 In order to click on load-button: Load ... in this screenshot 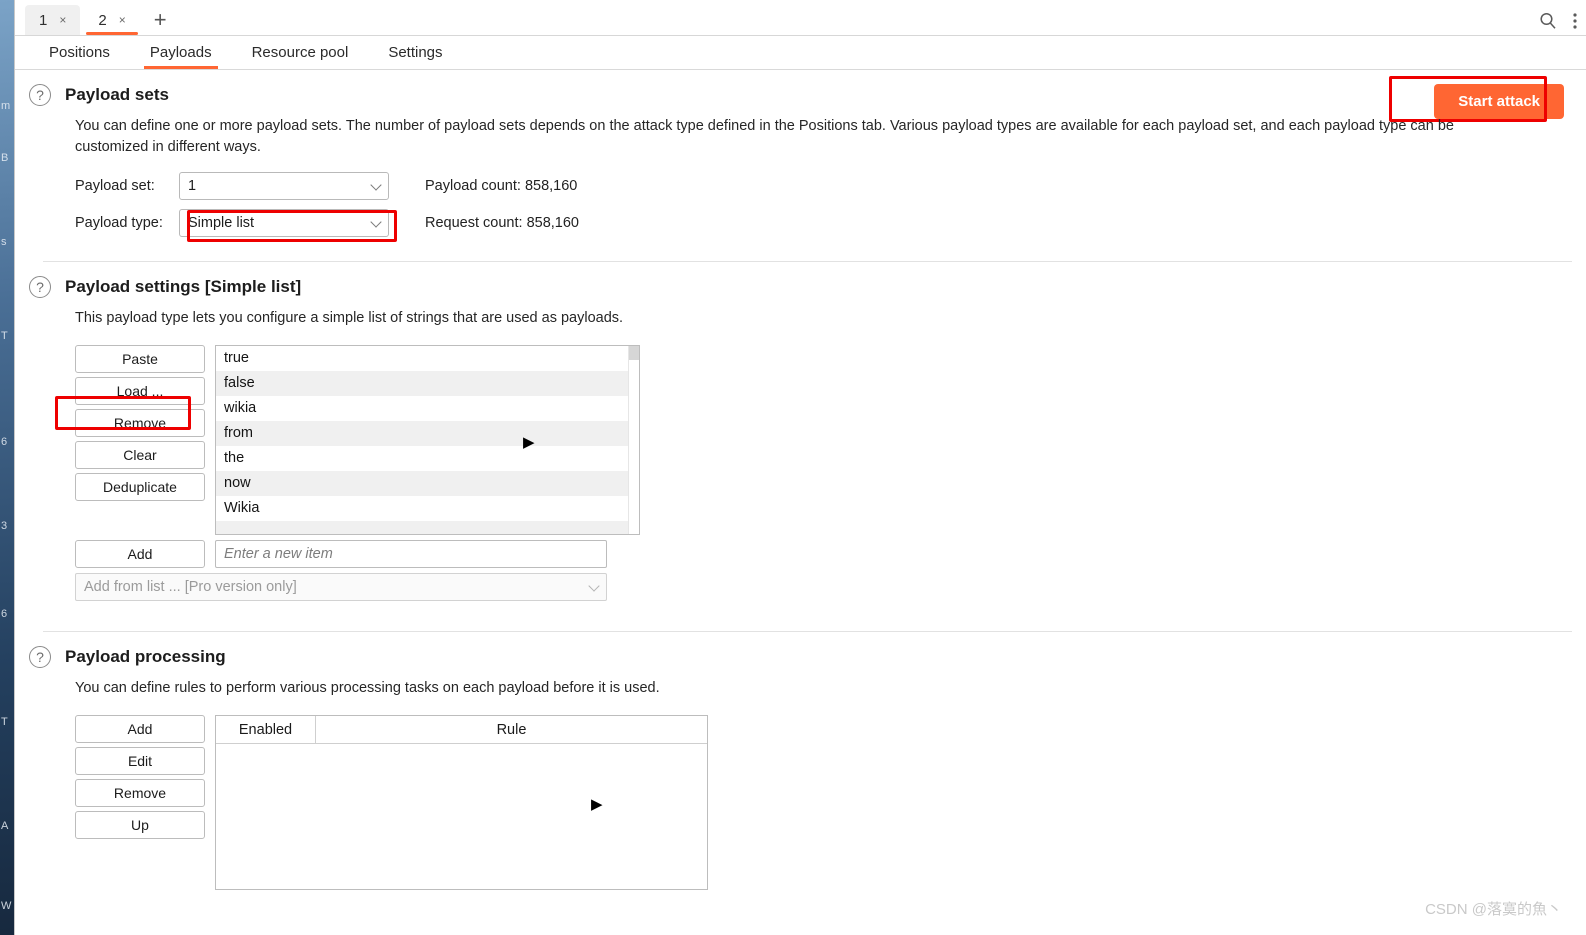, I will do `click(140, 391)`.